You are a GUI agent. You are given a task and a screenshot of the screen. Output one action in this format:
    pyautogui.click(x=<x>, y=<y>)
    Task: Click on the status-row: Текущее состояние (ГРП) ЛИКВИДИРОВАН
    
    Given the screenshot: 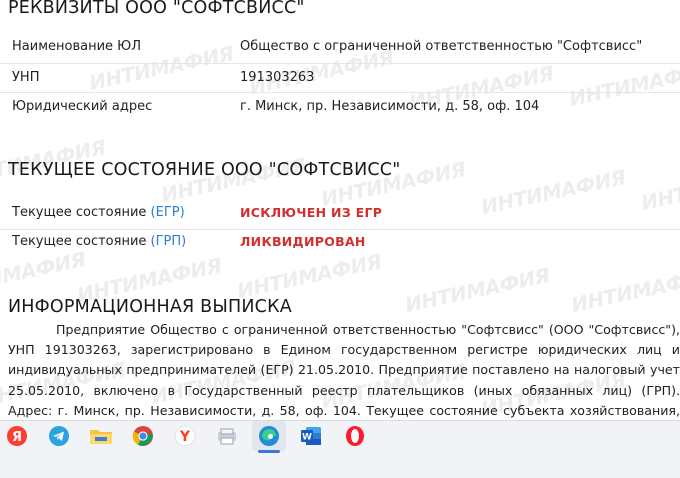 What is the action you would take?
    pyautogui.click(x=340, y=245)
    